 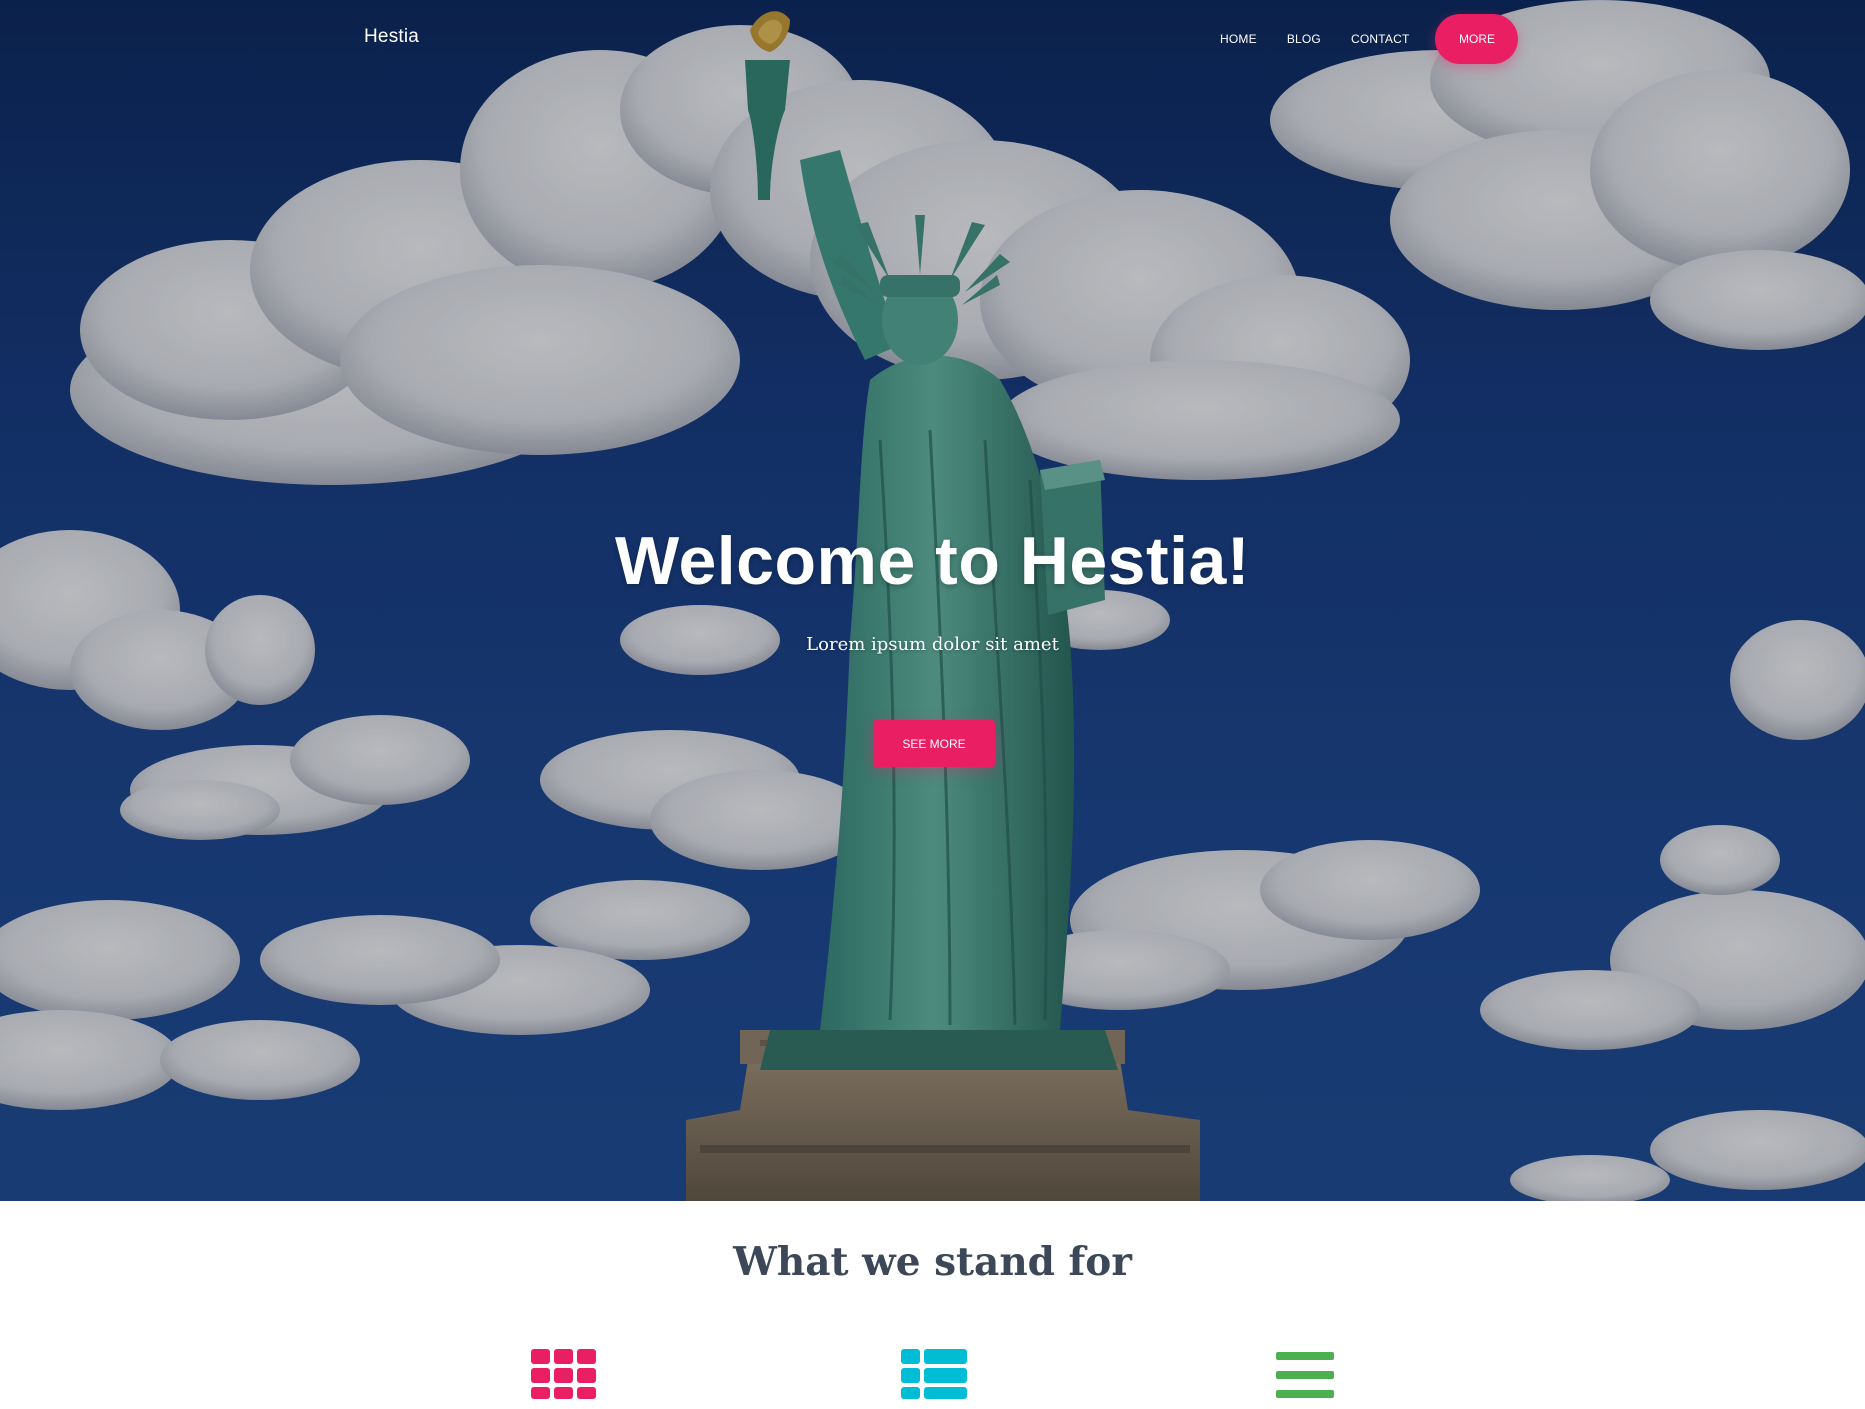 What do you see at coordinates (932, 40) in the screenshot?
I see `navbar: Hestia HOME BLOG CONTACT MORE` at bounding box center [932, 40].